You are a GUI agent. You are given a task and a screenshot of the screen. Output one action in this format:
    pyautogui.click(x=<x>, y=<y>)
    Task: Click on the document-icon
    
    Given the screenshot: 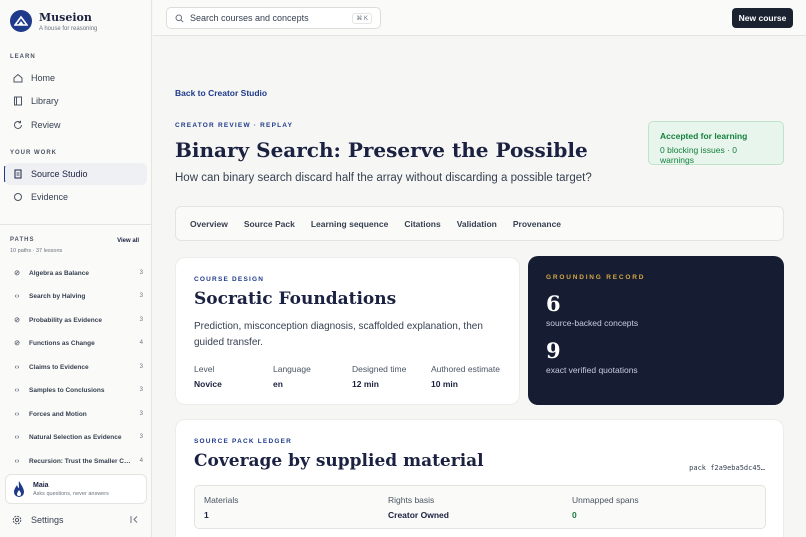 What is the action you would take?
    pyautogui.click(x=18, y=174)
    